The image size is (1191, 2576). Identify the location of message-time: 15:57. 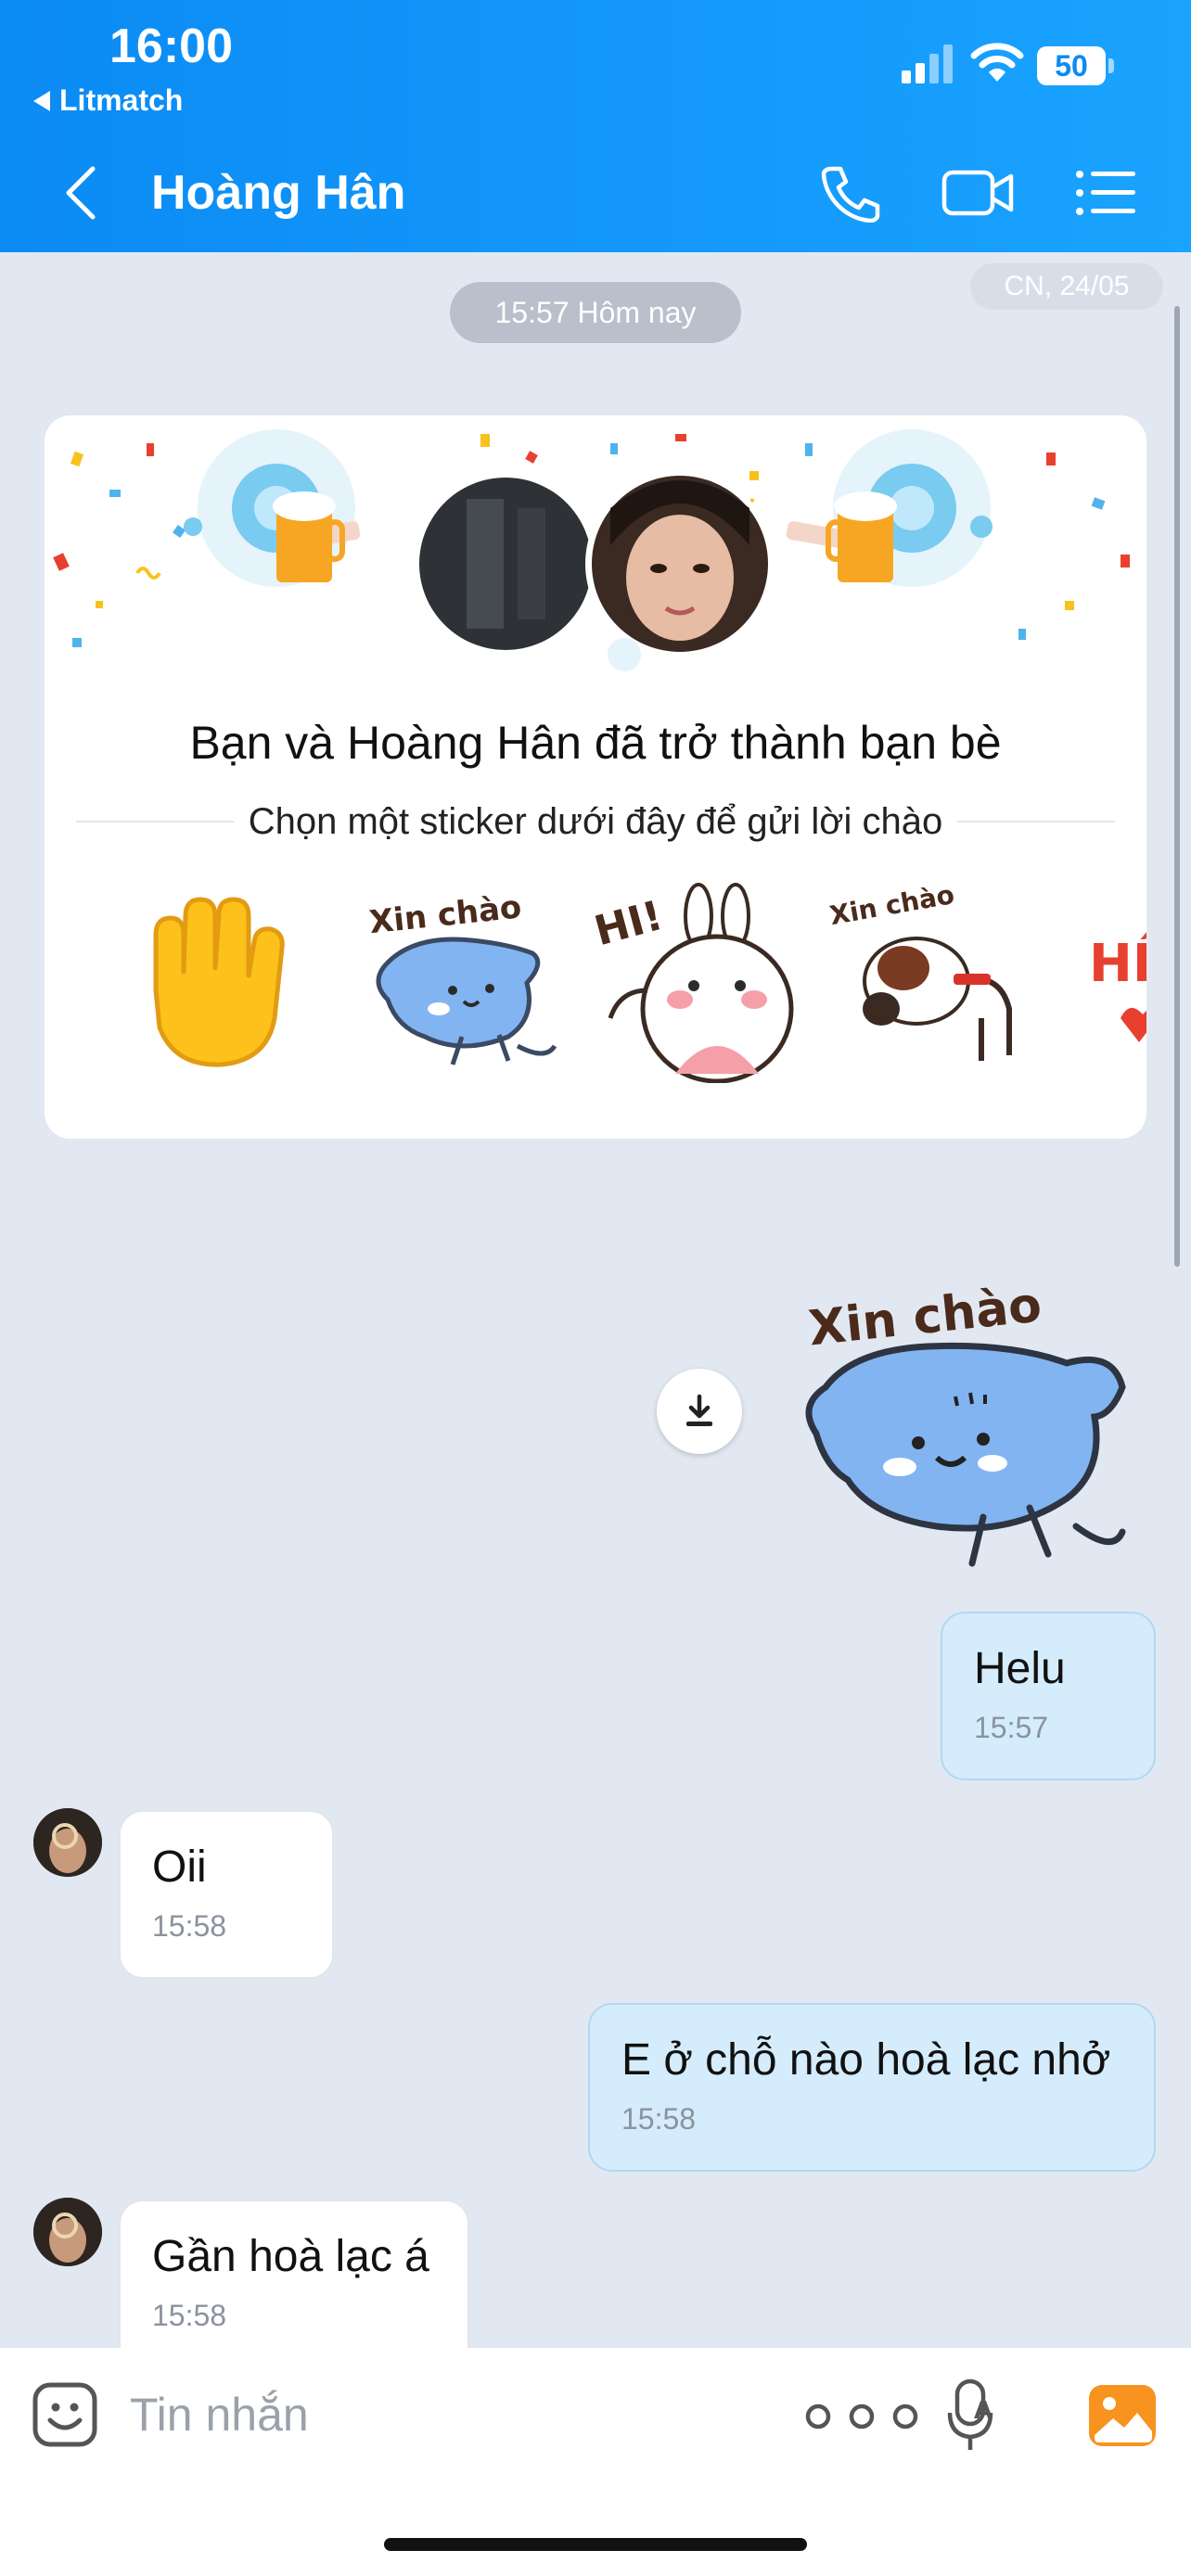
(1011, 1727).